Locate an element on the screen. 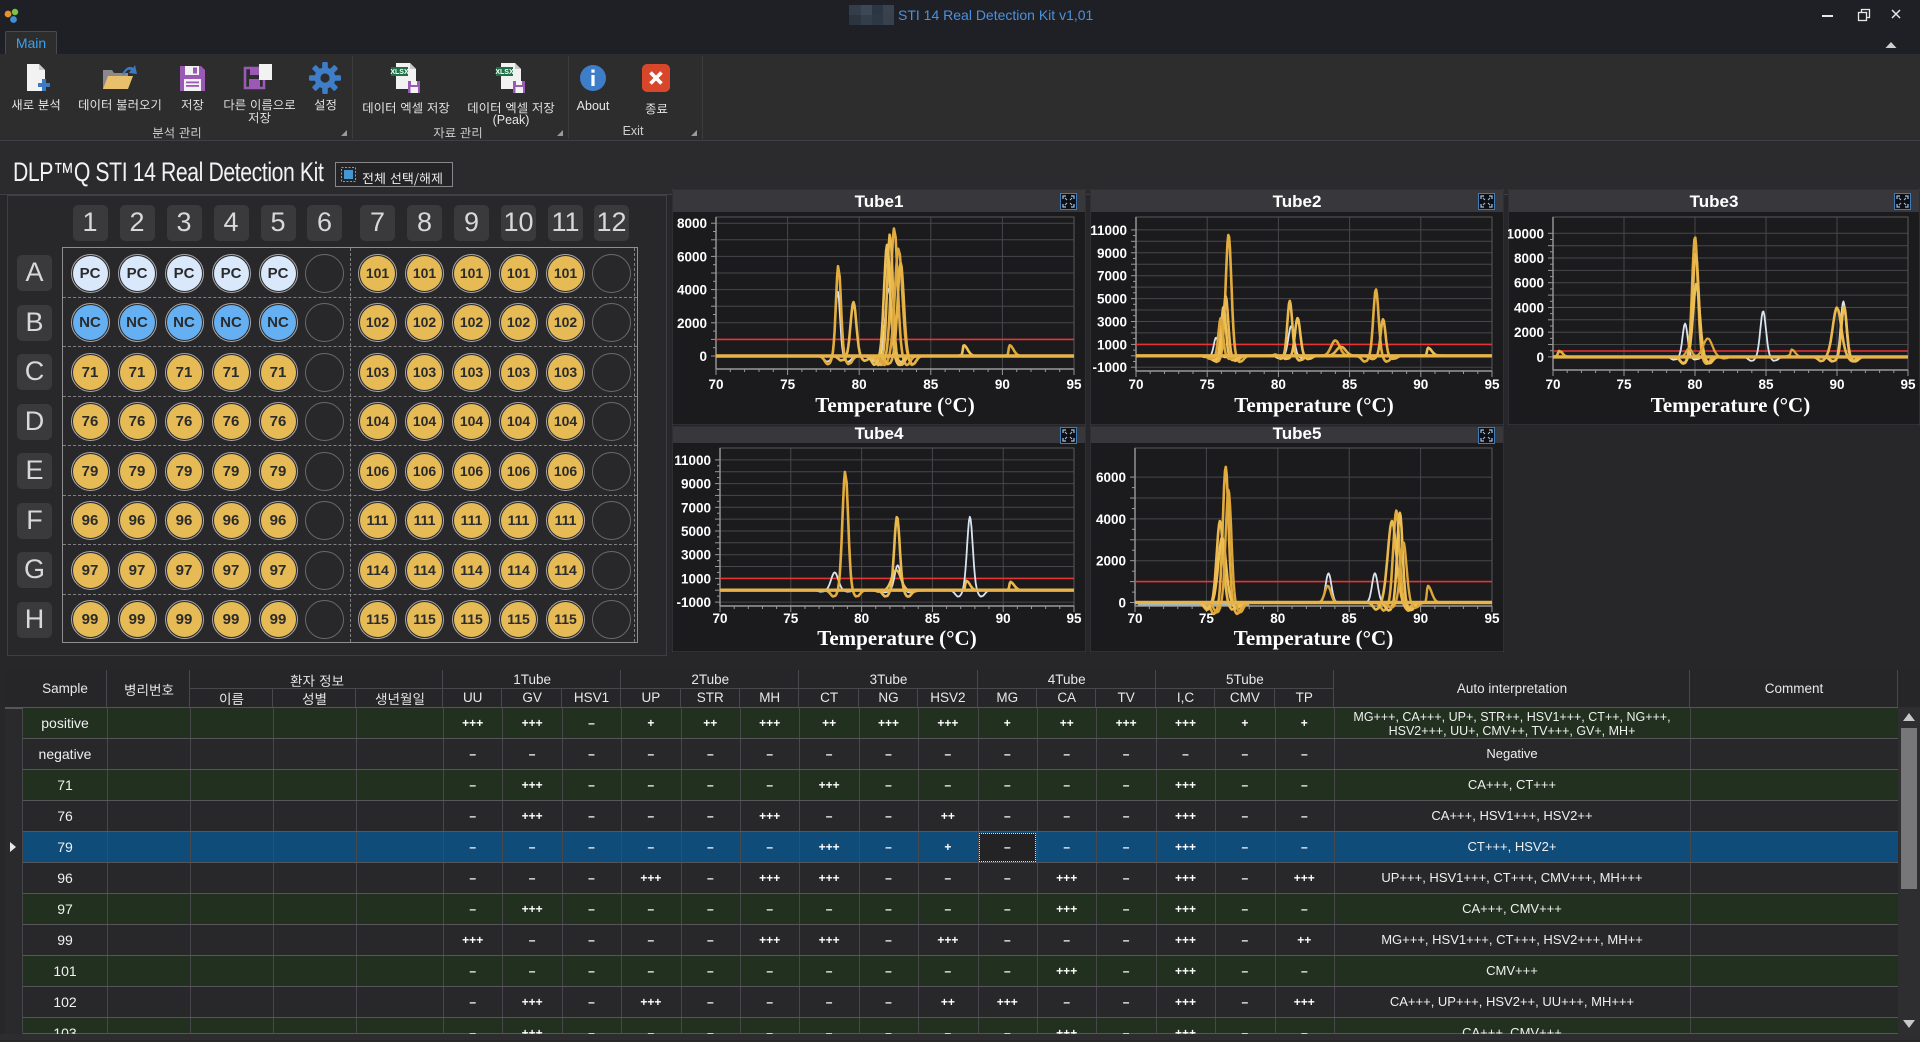 This screenshot has height=1042, width=1920. svg-text: Tube5 is located at coordinates (1297, 434).